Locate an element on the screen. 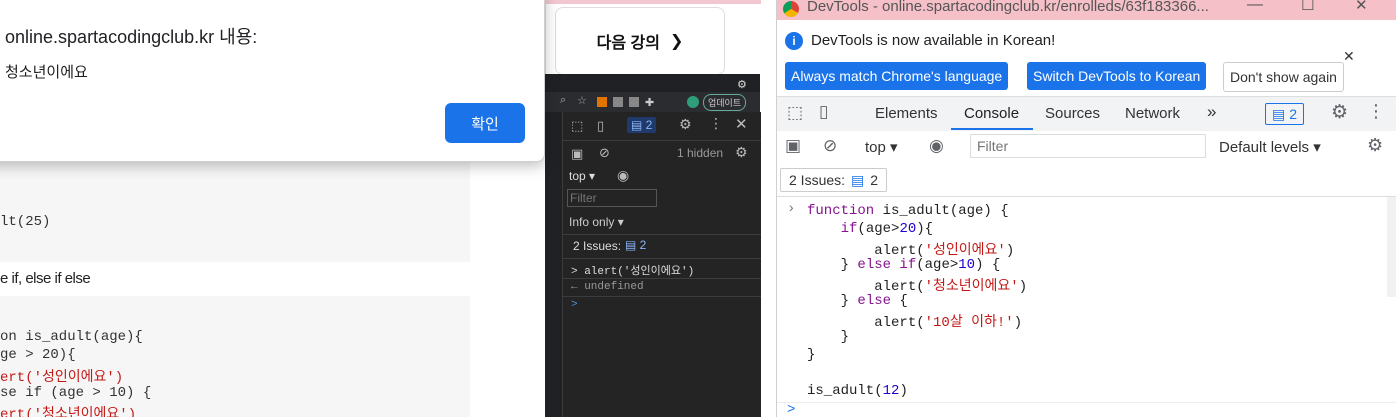 This screenshot has height=418, width=1396. language-message: DevTools is now available in Korean! is located at coordinates (933, 40).